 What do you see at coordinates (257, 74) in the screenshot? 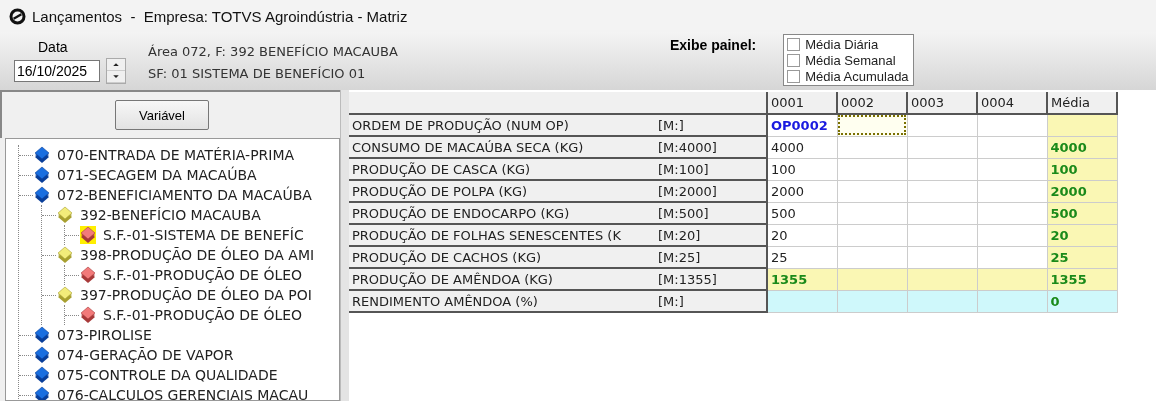
I see `info-text: SF: 01 SISTEMA DE BENEFÍCIO 01` at bounding box center [257, 74].